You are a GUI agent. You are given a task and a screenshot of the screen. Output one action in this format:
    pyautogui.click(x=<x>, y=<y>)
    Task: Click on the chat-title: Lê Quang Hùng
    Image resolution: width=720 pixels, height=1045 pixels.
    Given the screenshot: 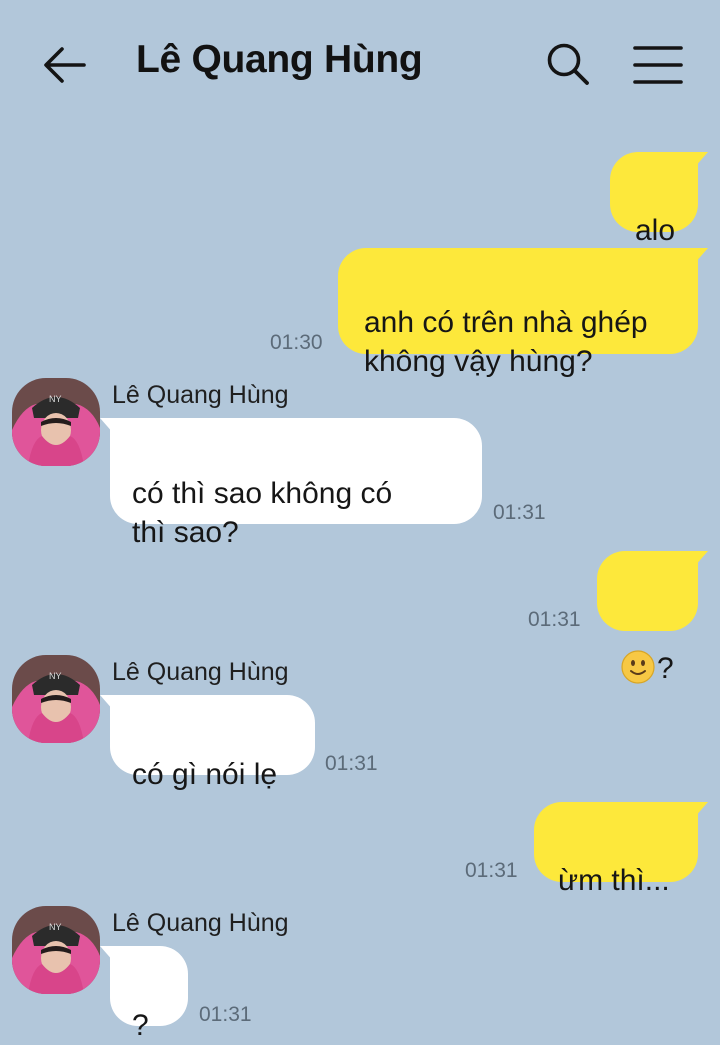 What is the action you would take?
    pyautogui.click(x=279, y=59)
    